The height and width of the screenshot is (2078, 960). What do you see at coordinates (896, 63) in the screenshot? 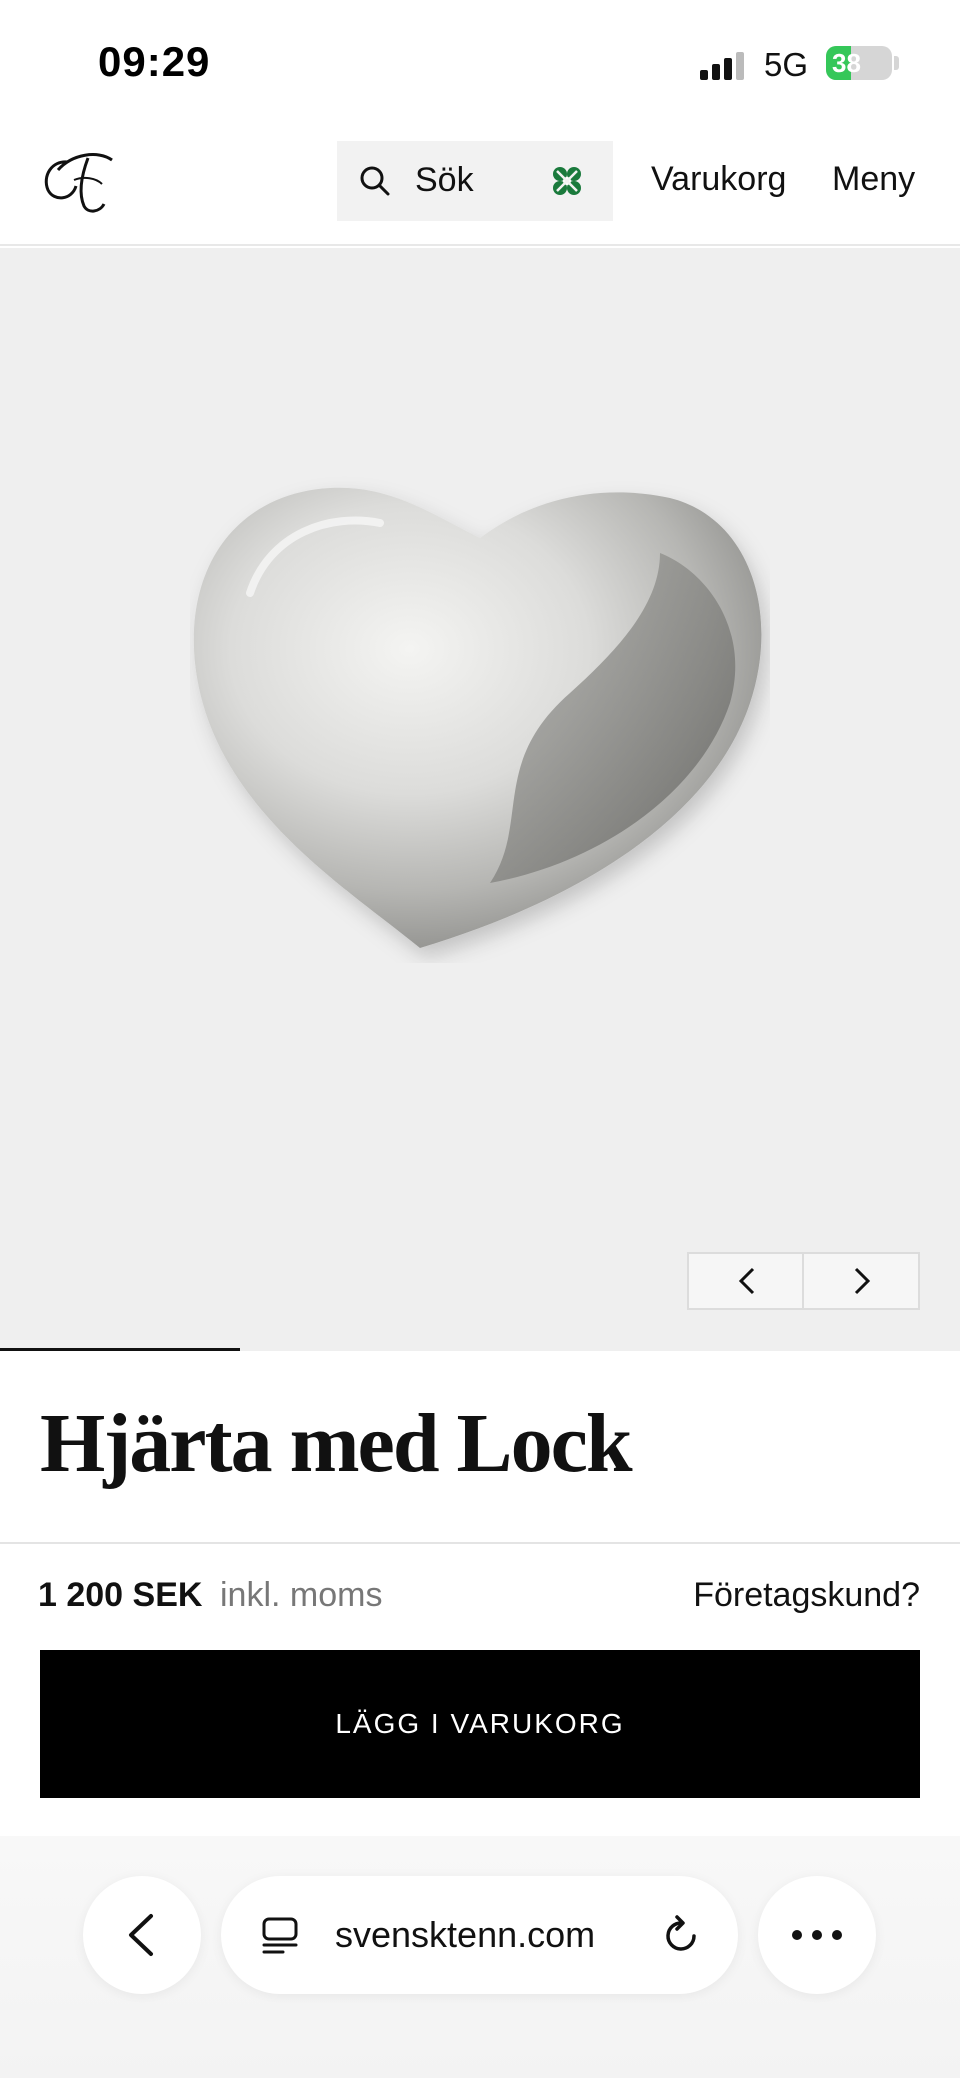
I see `battery-tip` at bounding box center [896, 63].